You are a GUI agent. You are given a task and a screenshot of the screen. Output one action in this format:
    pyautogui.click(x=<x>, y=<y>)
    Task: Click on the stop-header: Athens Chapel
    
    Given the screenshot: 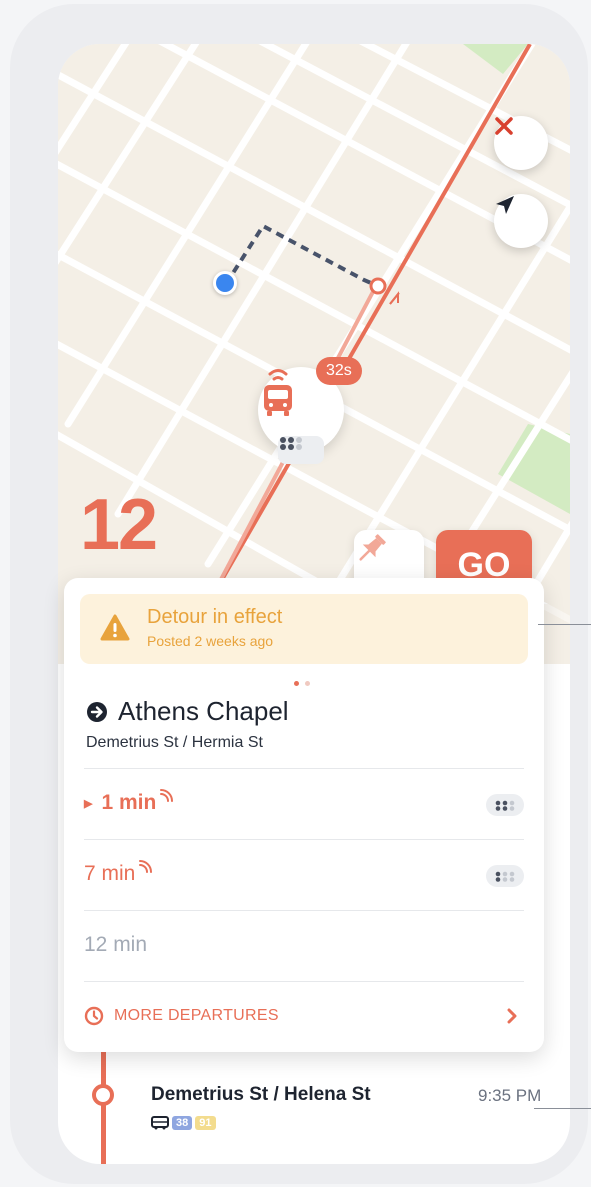 What is the action you would take?
    pyautogui.click(x=187, y=711)
    